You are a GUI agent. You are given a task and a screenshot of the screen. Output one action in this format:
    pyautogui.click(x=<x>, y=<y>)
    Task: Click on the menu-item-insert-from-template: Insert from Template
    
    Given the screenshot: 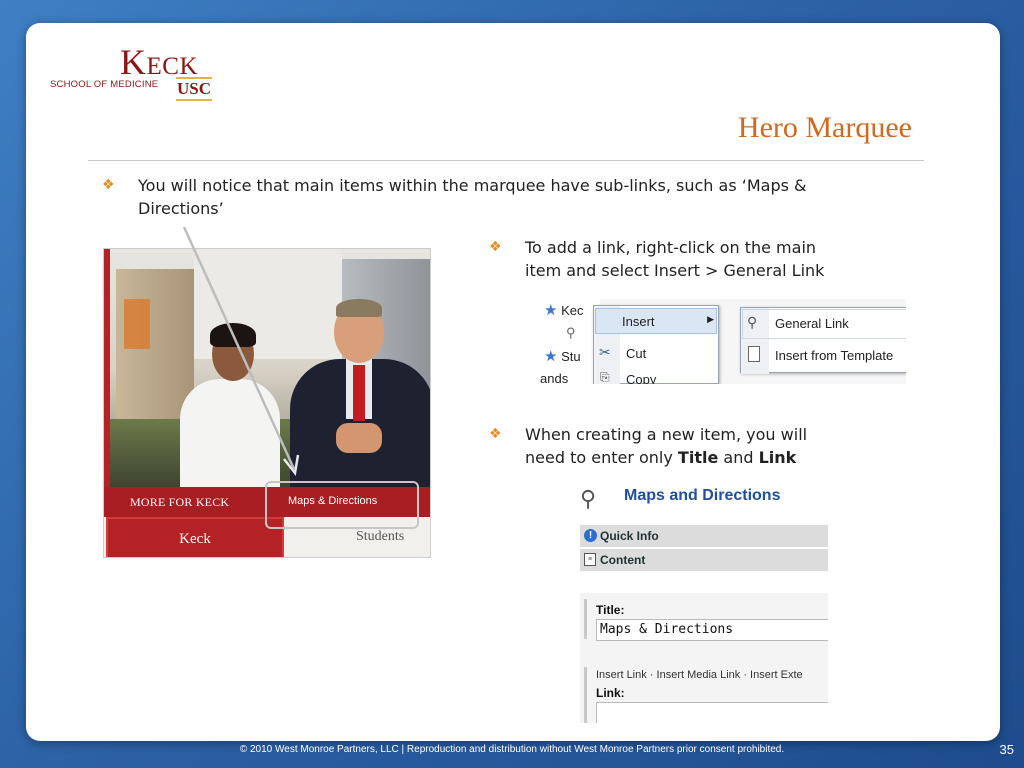 What is the action you would take?
    pyautogui.click(x=834, y=355)
    